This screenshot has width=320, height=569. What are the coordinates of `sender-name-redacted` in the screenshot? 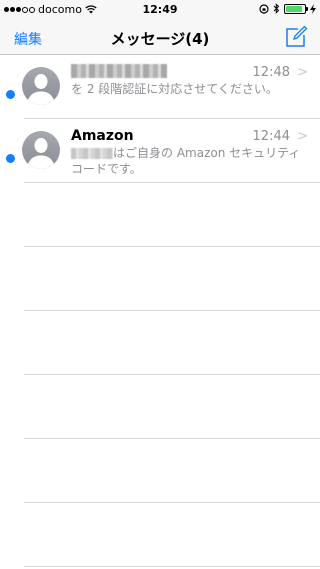 It's located at (119, 71).